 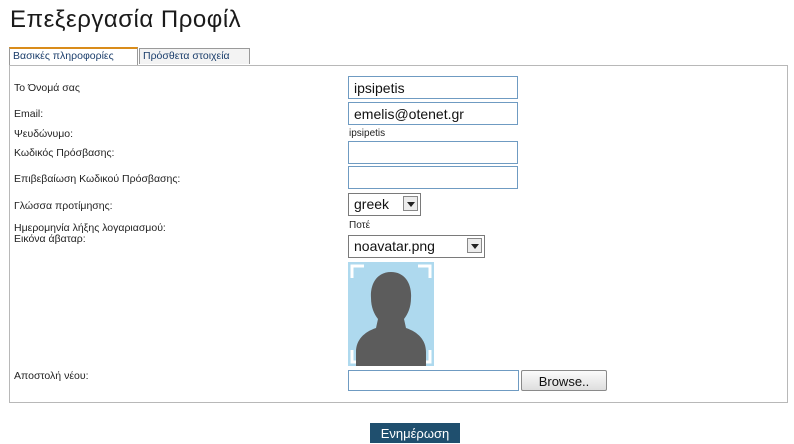 What do you see at coordinates (433, 113) in the screenshot?
I see `email-input` at bounding box center [433, 113].